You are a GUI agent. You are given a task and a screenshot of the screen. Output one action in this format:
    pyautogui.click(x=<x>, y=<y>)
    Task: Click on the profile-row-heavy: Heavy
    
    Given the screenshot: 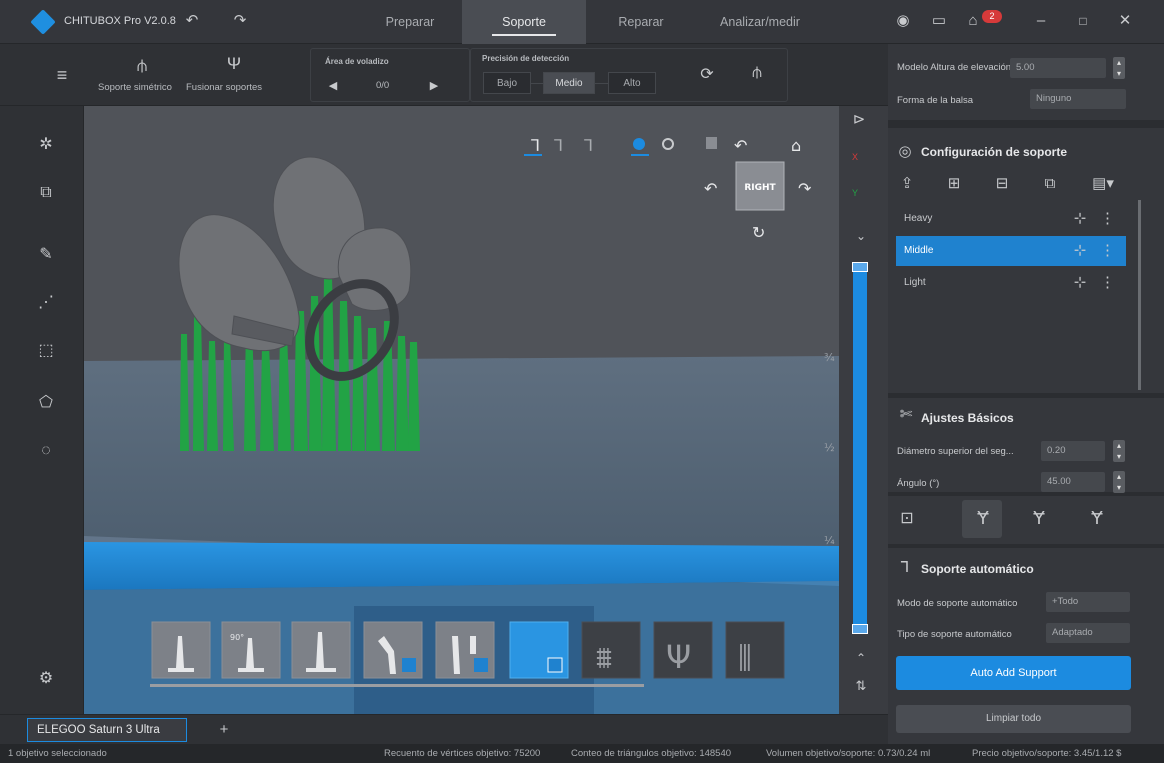 What is the action you would take?
    pyautogui.click(x=1011, y=219)
    